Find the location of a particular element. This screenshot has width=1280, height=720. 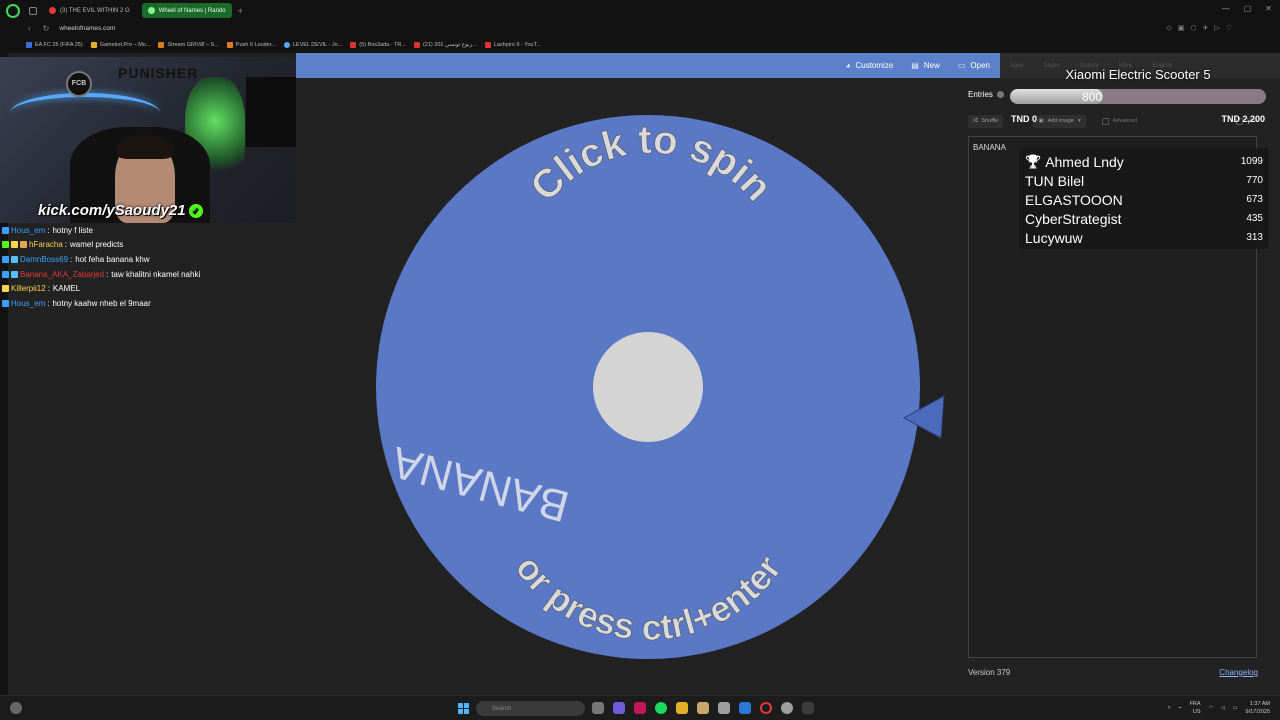

wheel-center-hub is located at coordinates (648, 387).